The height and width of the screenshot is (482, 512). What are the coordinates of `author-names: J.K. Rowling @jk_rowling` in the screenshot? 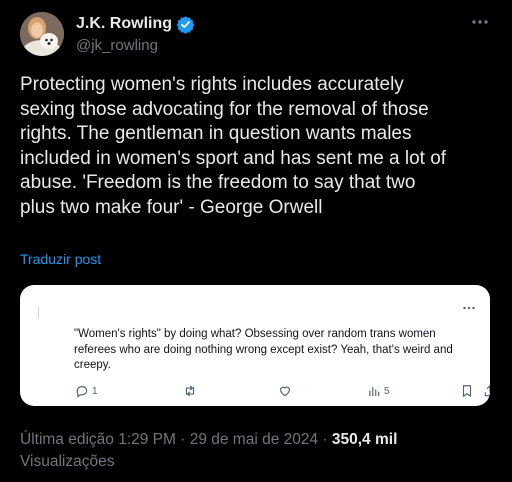 It's located at (135, 33).